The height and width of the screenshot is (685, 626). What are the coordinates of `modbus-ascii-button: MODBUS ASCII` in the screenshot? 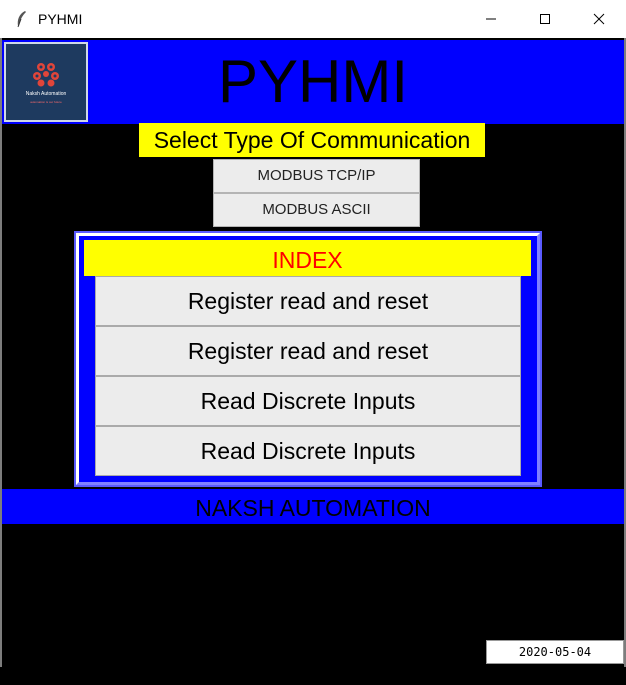 It's located at (316, 210).